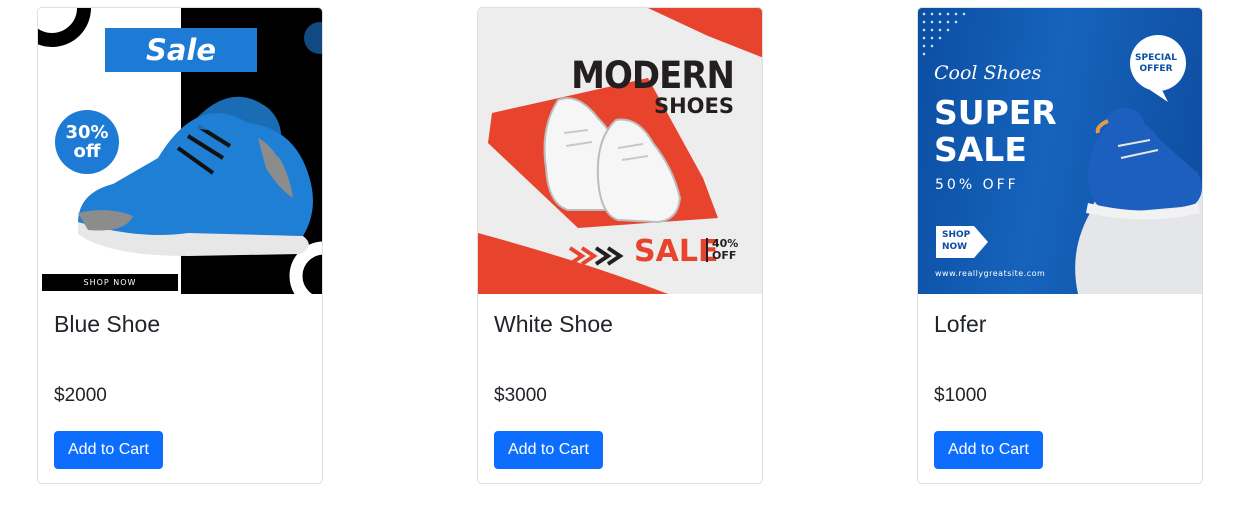 The height and width of the screenshot is (517, 1242). I want to click on banner-discount-text: 50% OFF, so click(977, 185).